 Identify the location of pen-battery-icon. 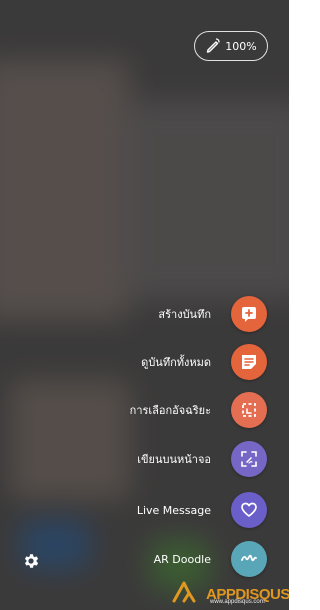
(213, 46).